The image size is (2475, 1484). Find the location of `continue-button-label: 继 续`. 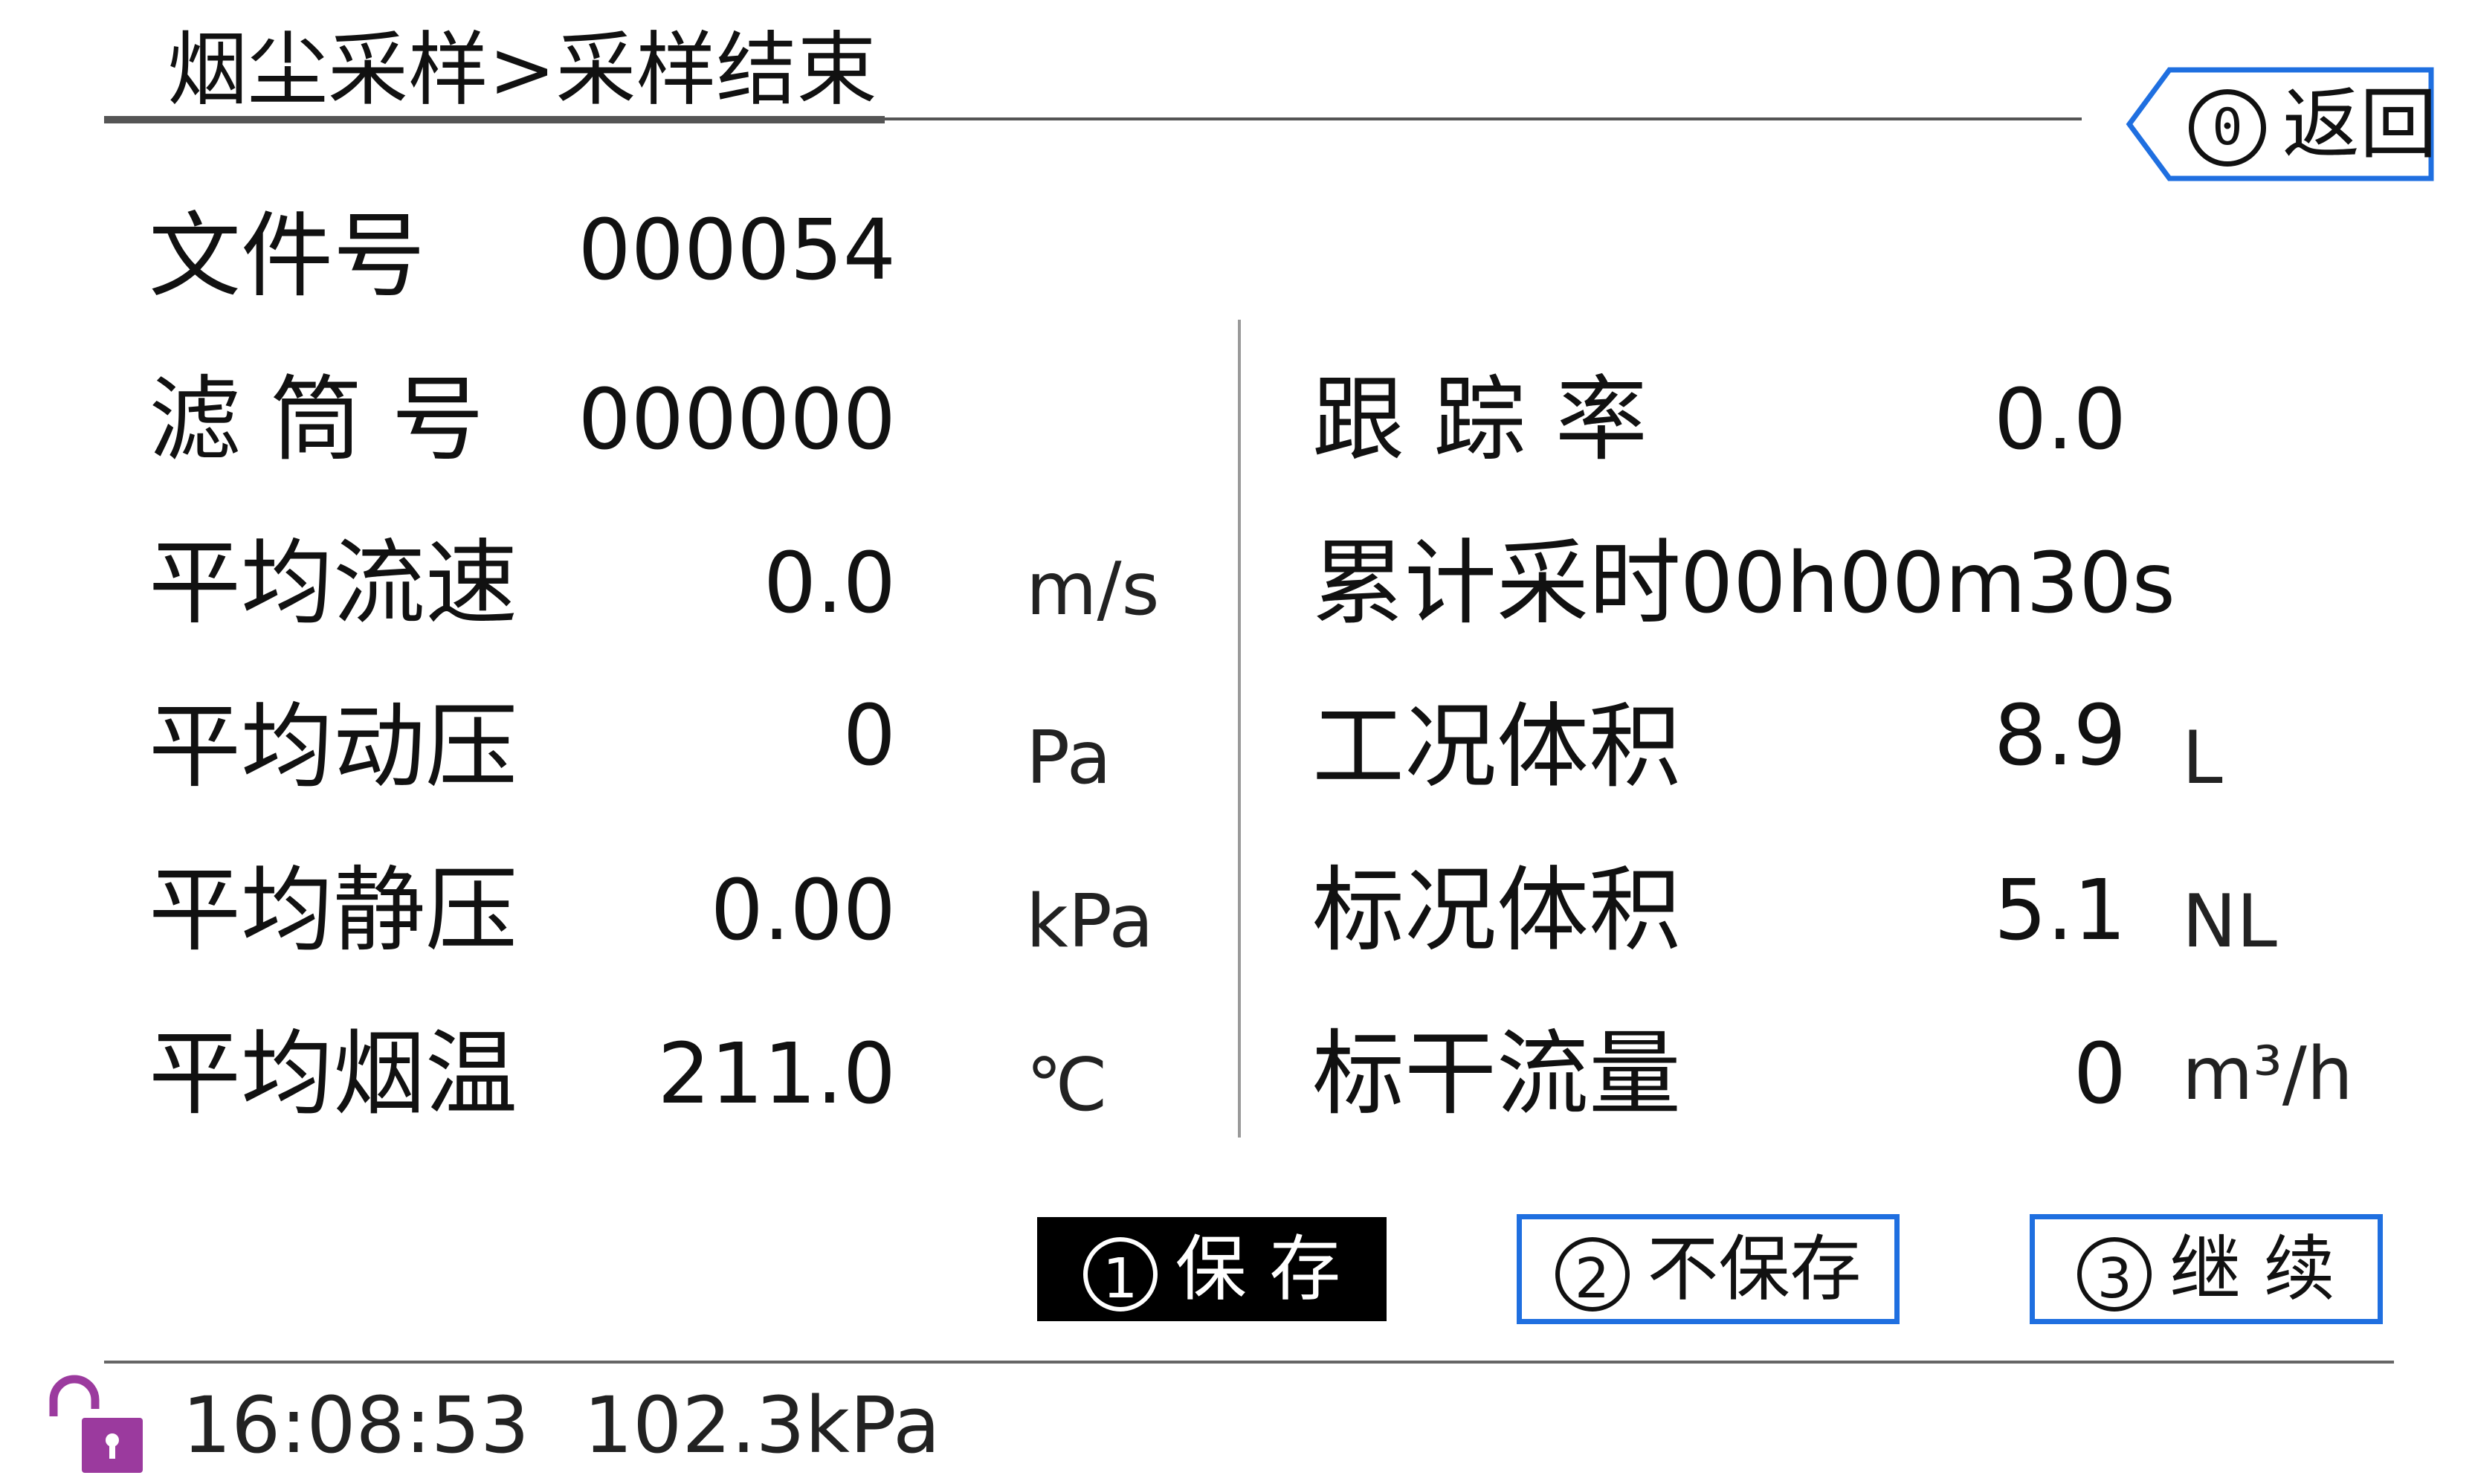

continue-button-label: 继 续 is located at coordinates (2252, 1269).